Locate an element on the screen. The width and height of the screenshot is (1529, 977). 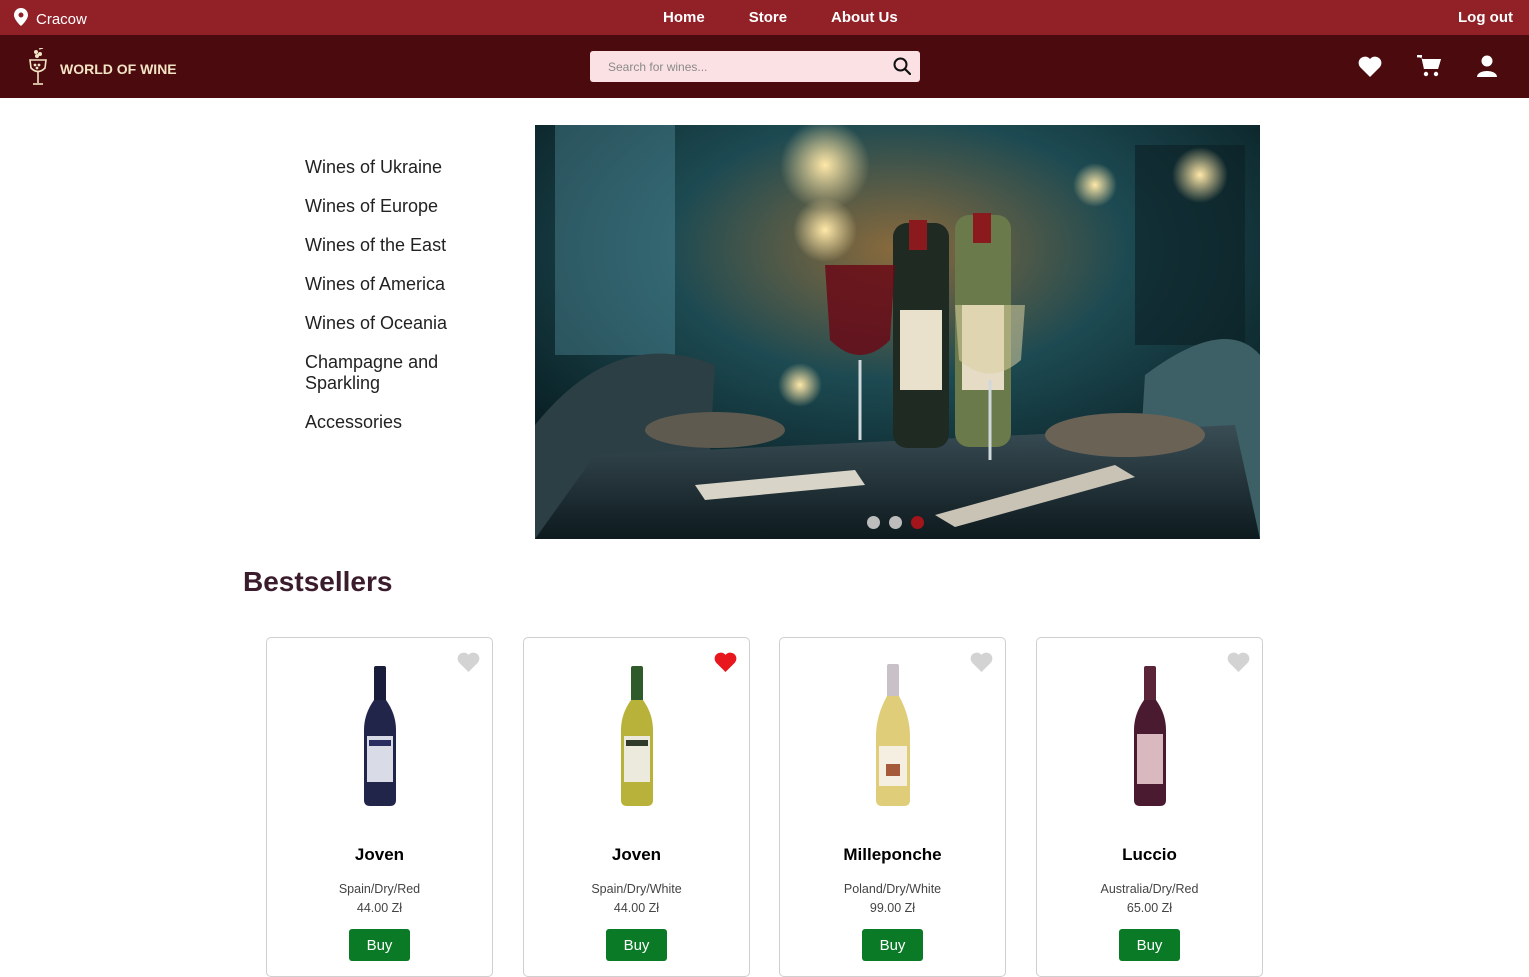
main-nav: Home Store About Us is located at coordinates (780, 17).